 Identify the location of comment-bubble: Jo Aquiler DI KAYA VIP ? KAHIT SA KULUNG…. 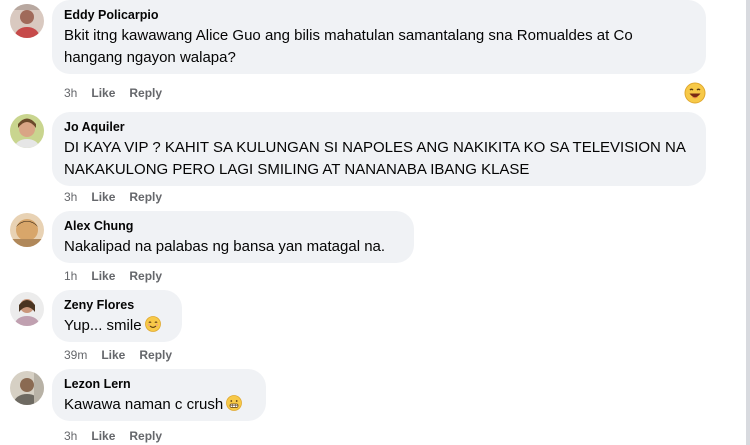
(379, 149).